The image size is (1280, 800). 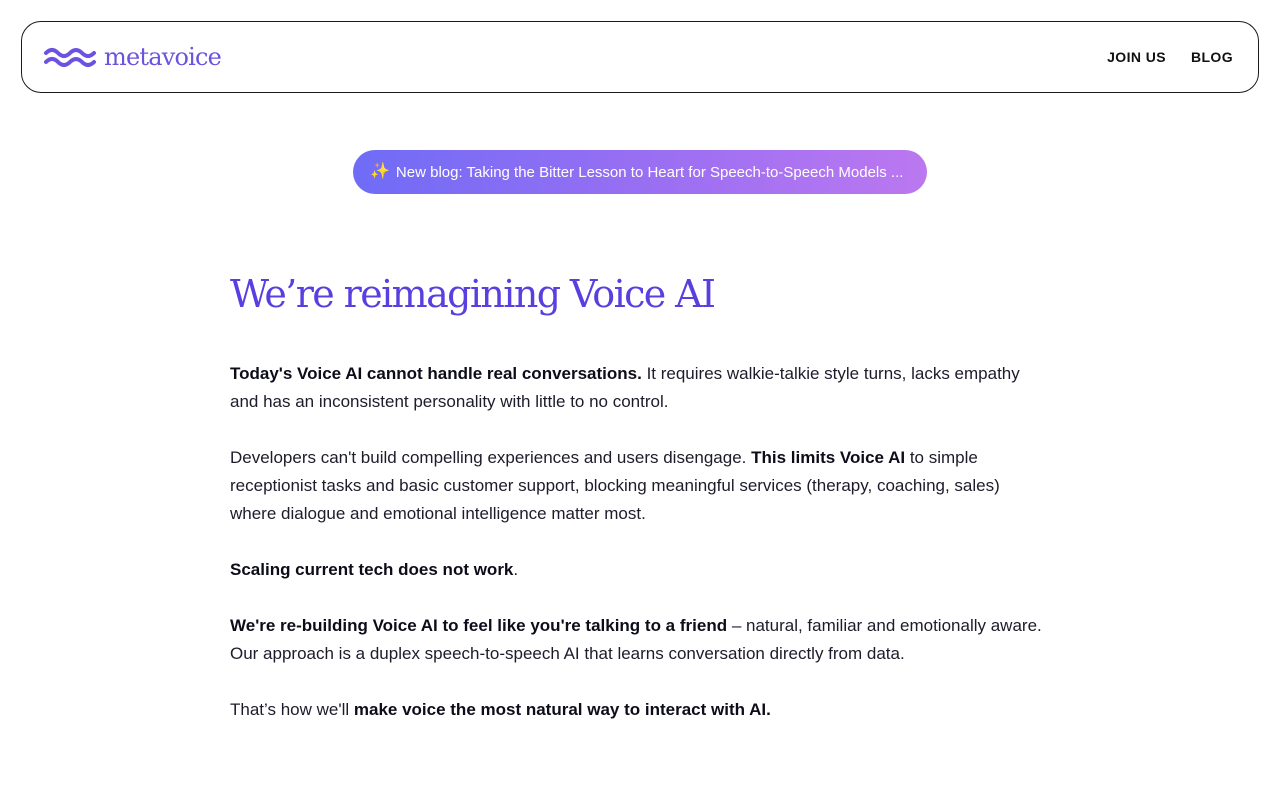 What do you see at coordinates (1170, 57) in the screenshot?
I see `nav-links: JOIN US BLOG` at bounding box center [1170, 57].